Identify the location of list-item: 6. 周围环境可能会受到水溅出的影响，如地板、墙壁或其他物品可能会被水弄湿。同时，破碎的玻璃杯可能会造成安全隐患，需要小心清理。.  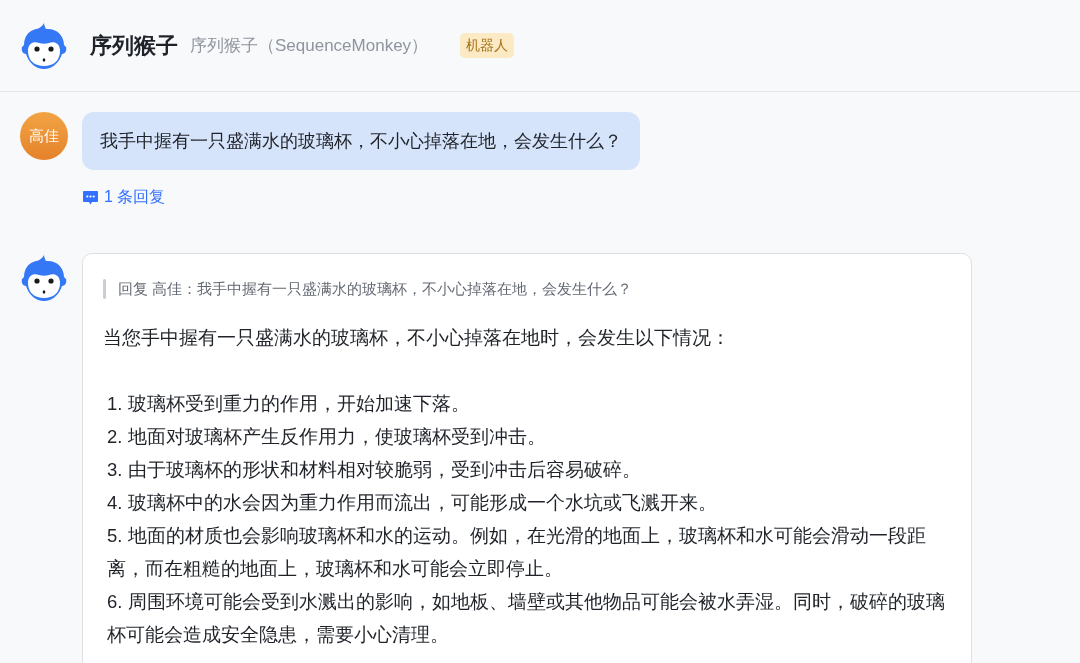
(526, 618).